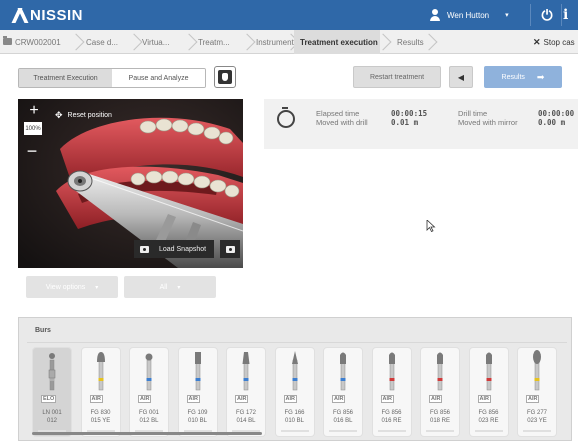 The width and height of the screenshot is (578, 441). What do you see at coordinates (174, 249) in the screenshot?
I see `load-snapshot-button: Load Snapshot` at bounding box center [174, 249].